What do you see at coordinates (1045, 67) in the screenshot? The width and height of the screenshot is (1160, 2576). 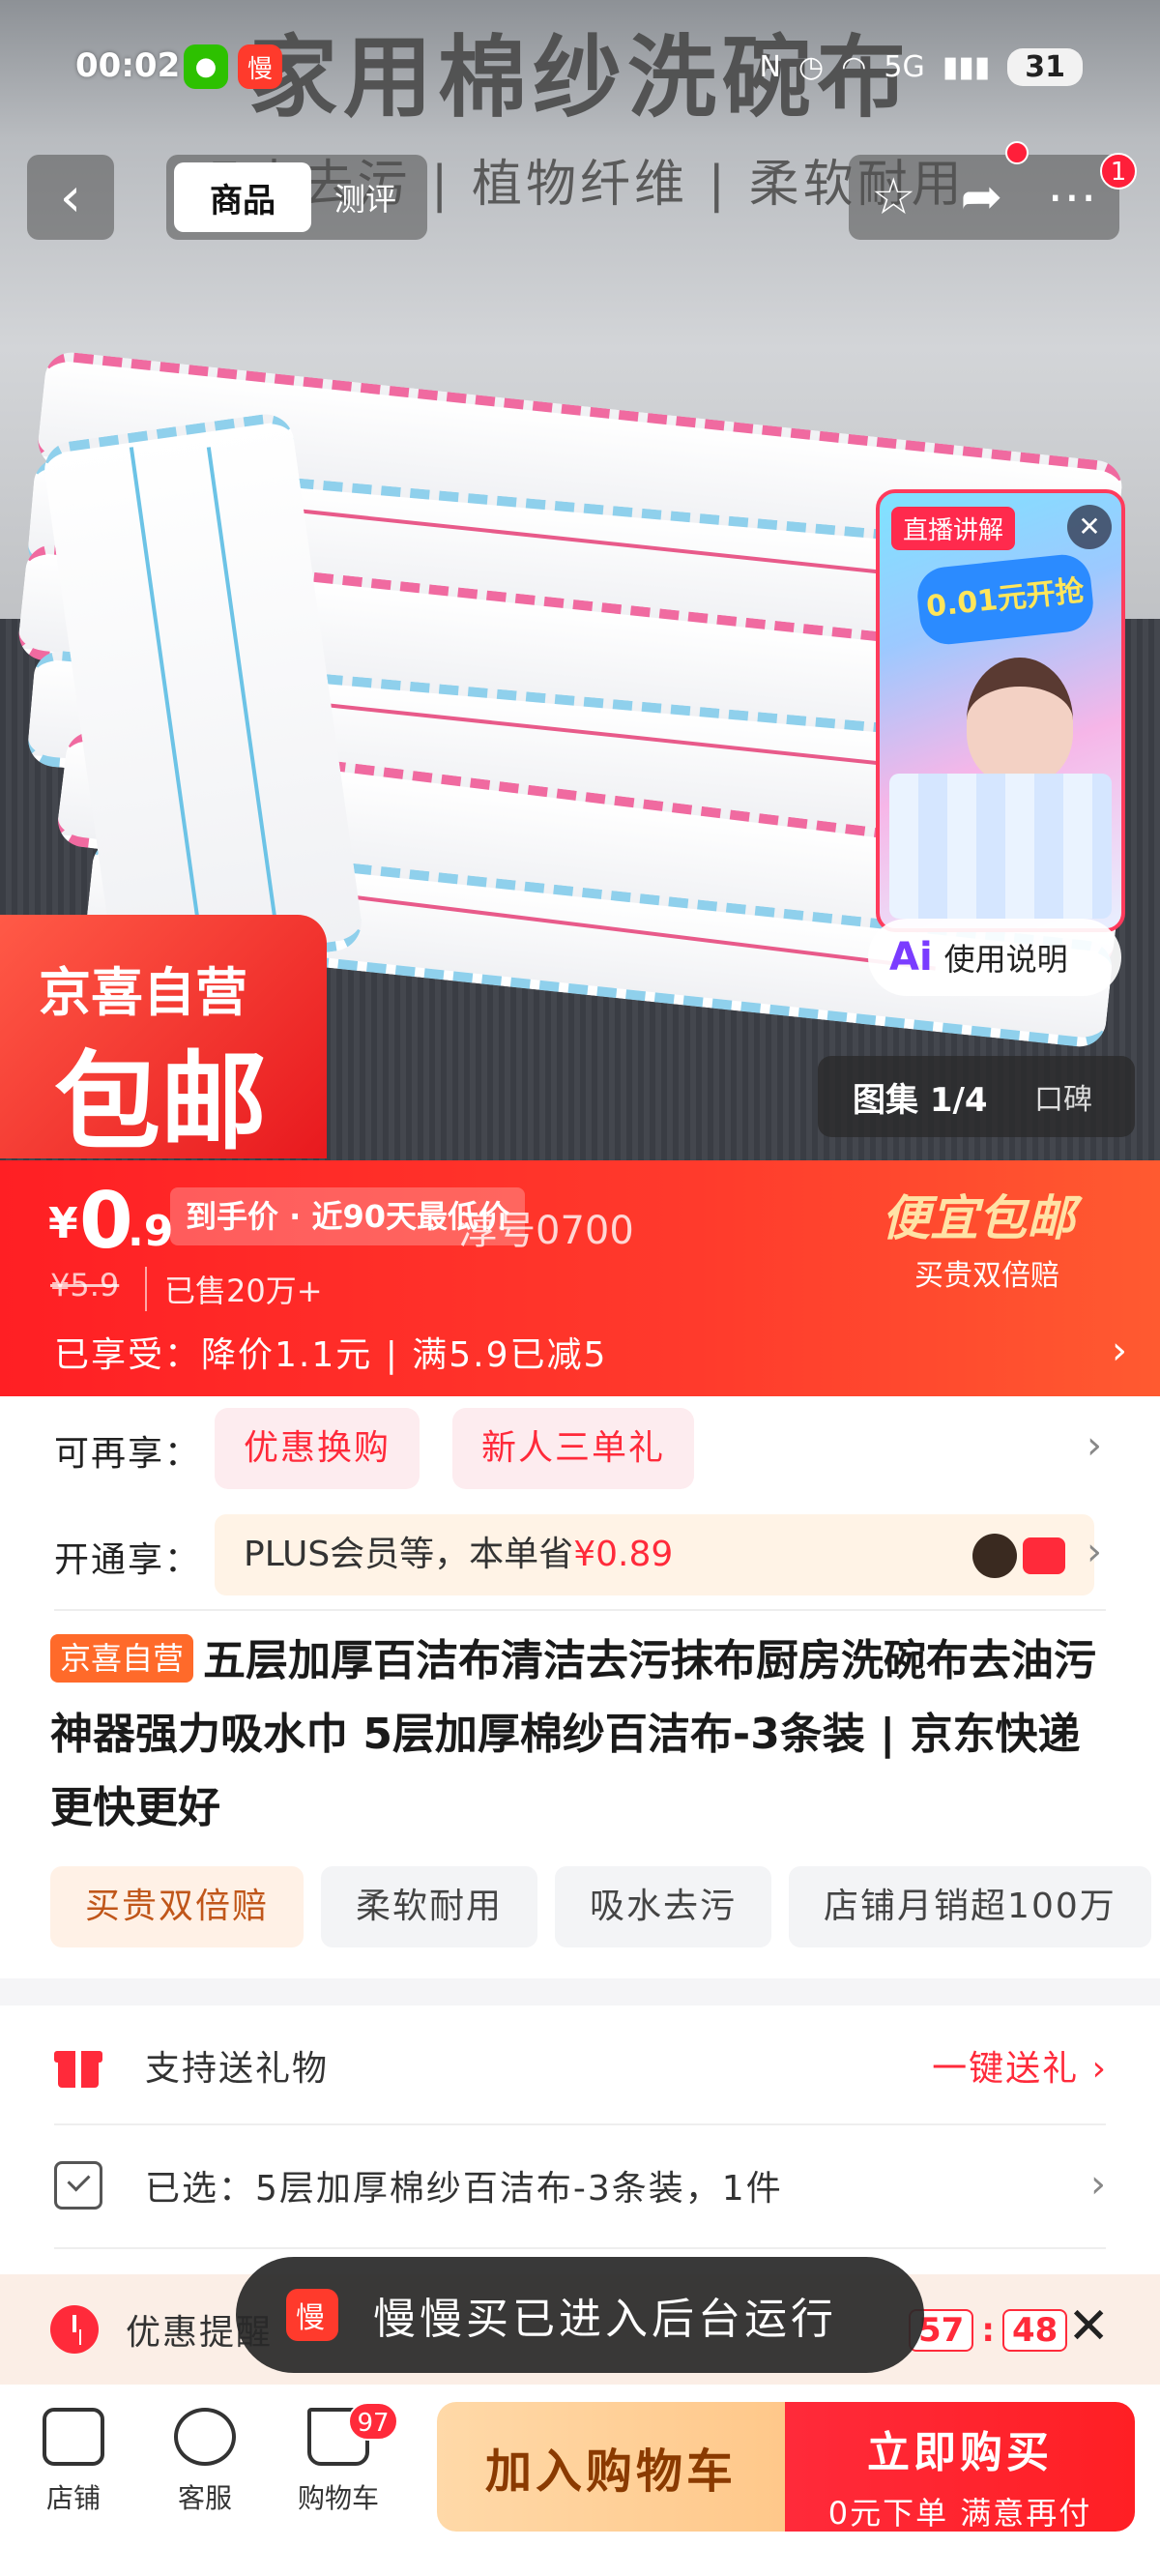 I see `battery-indicator: 31` at bounding box center [1045, 67].